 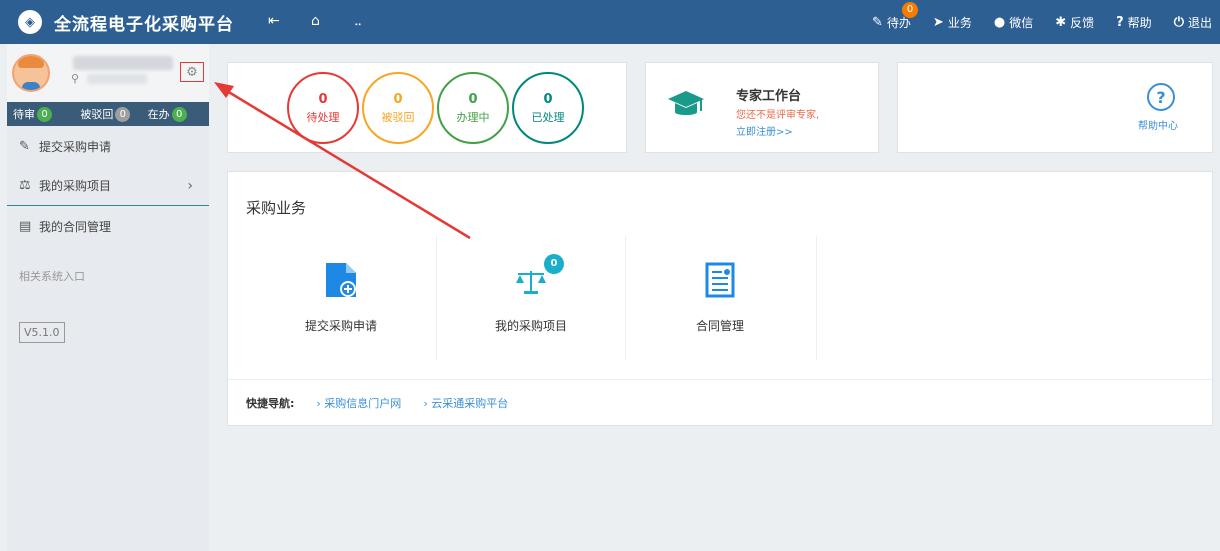 I want to click on sidebar-item-contracts: ▤ 我的合同管理, so click(x=108, y=226).